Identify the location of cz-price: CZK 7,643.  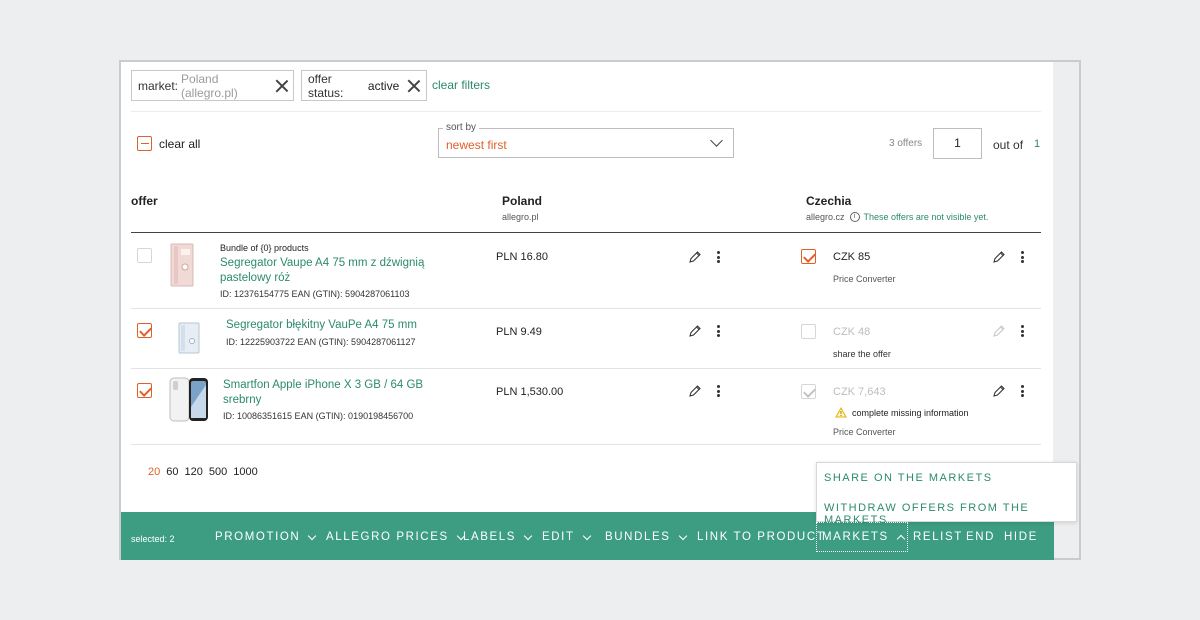
(859, 392).